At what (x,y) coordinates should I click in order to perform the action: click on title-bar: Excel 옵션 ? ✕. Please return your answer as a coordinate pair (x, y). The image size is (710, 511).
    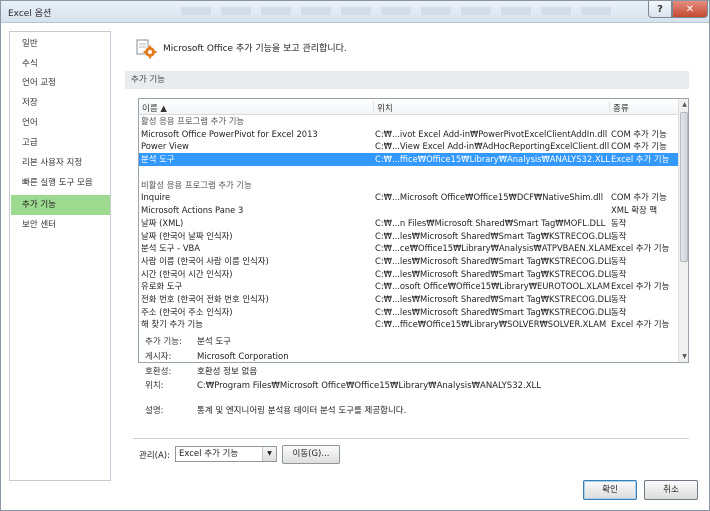
    Looking at the image, I should click on (355, 12).